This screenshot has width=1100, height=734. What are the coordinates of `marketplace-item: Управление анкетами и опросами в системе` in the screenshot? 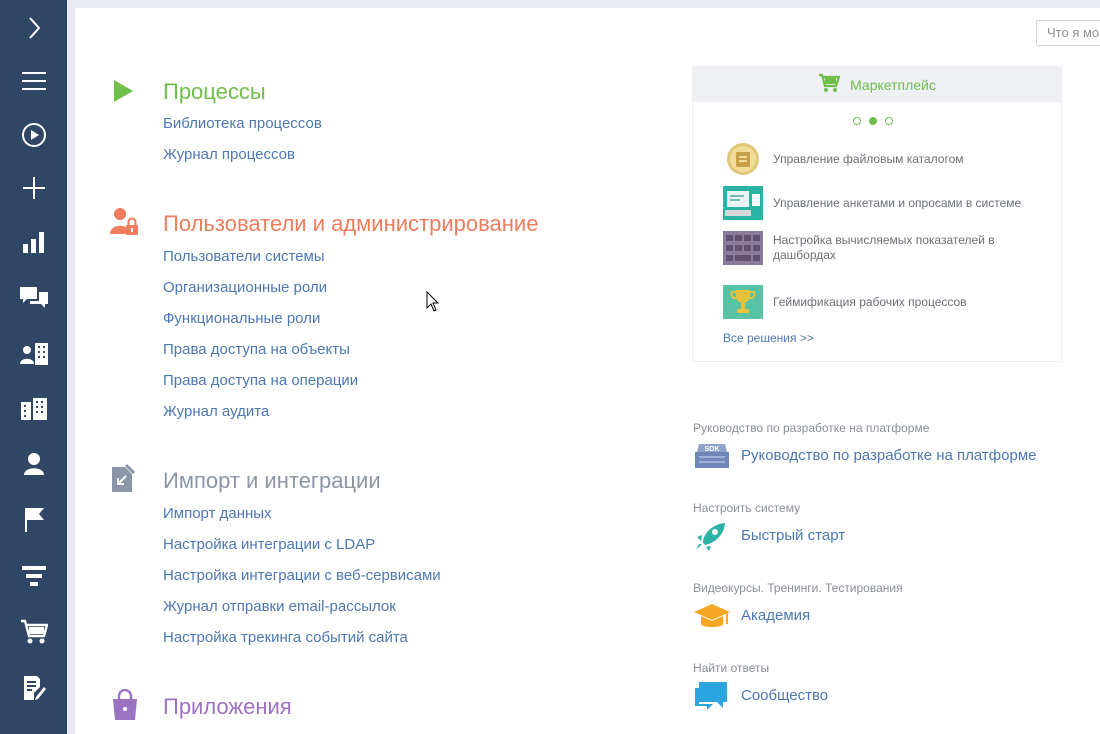 It's located at (888, 203).